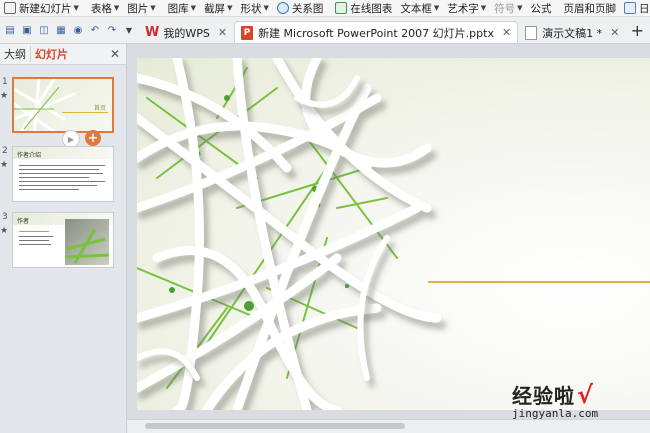 The height and width of the screenshot is (433, 650). I want to click on print-preview-icon: ◉, so click(78, 30).